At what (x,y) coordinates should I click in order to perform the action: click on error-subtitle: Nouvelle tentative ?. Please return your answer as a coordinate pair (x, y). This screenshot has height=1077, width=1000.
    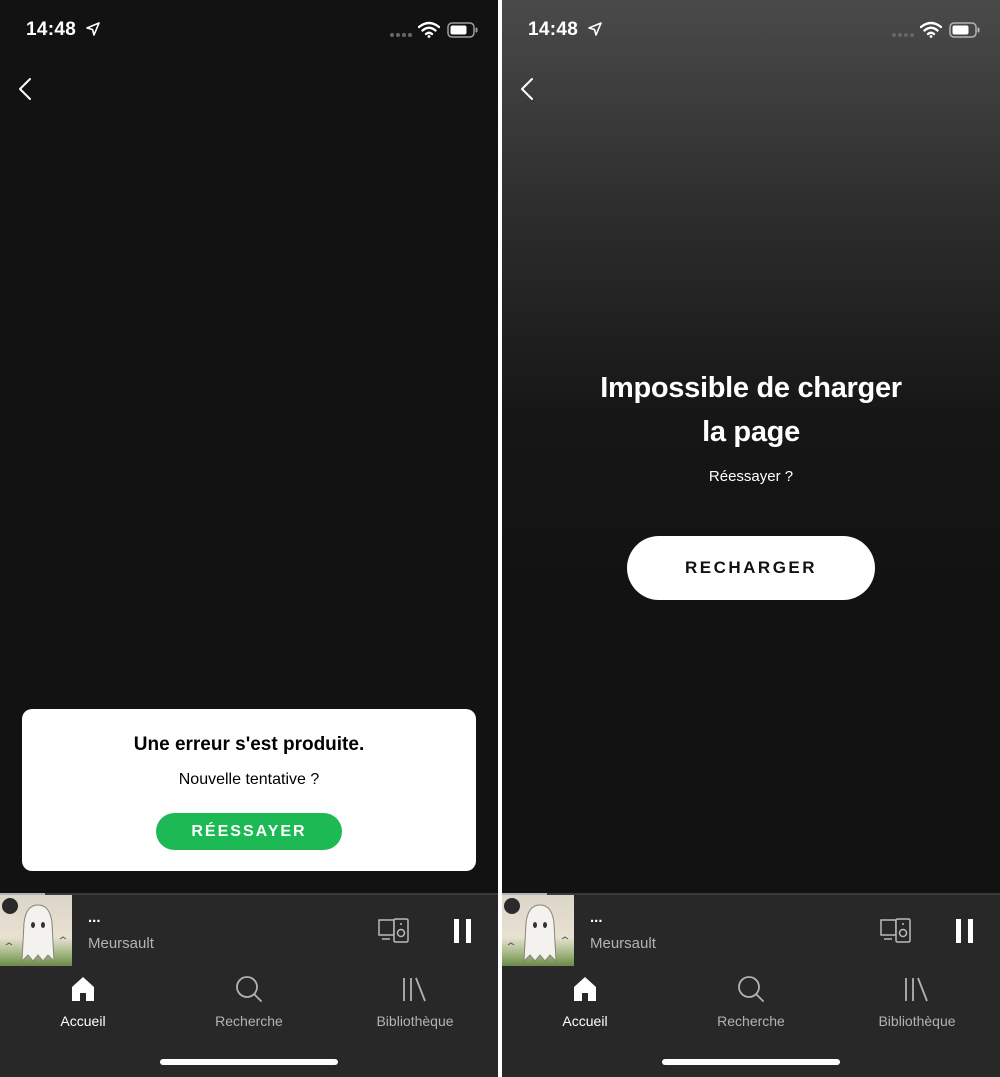
    Looking at the image, I should click on (249, 779).